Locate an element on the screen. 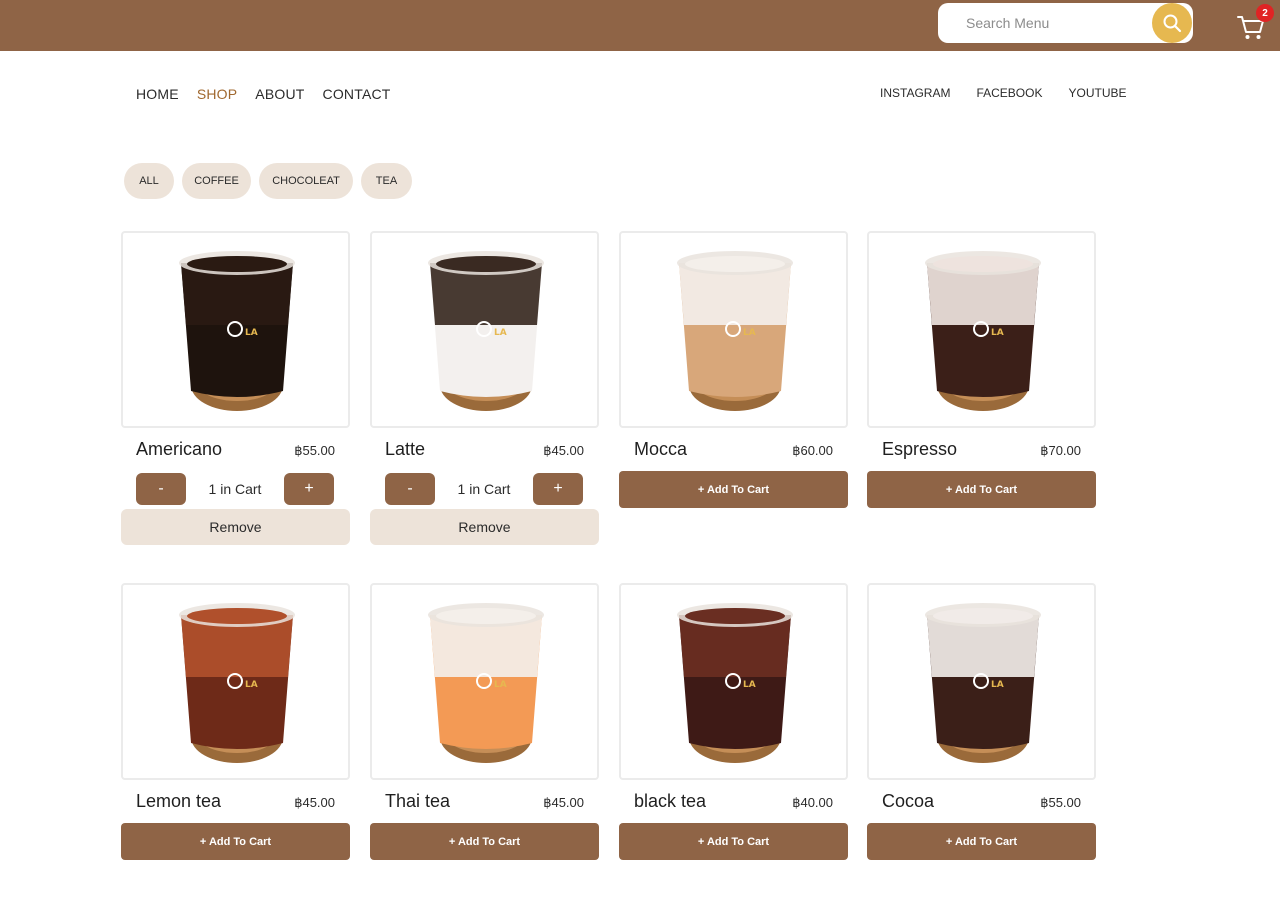 The height and width of the screenshot is (900, 1280). product-image-lemon-tea: LA is located at coordinates (235, 681).